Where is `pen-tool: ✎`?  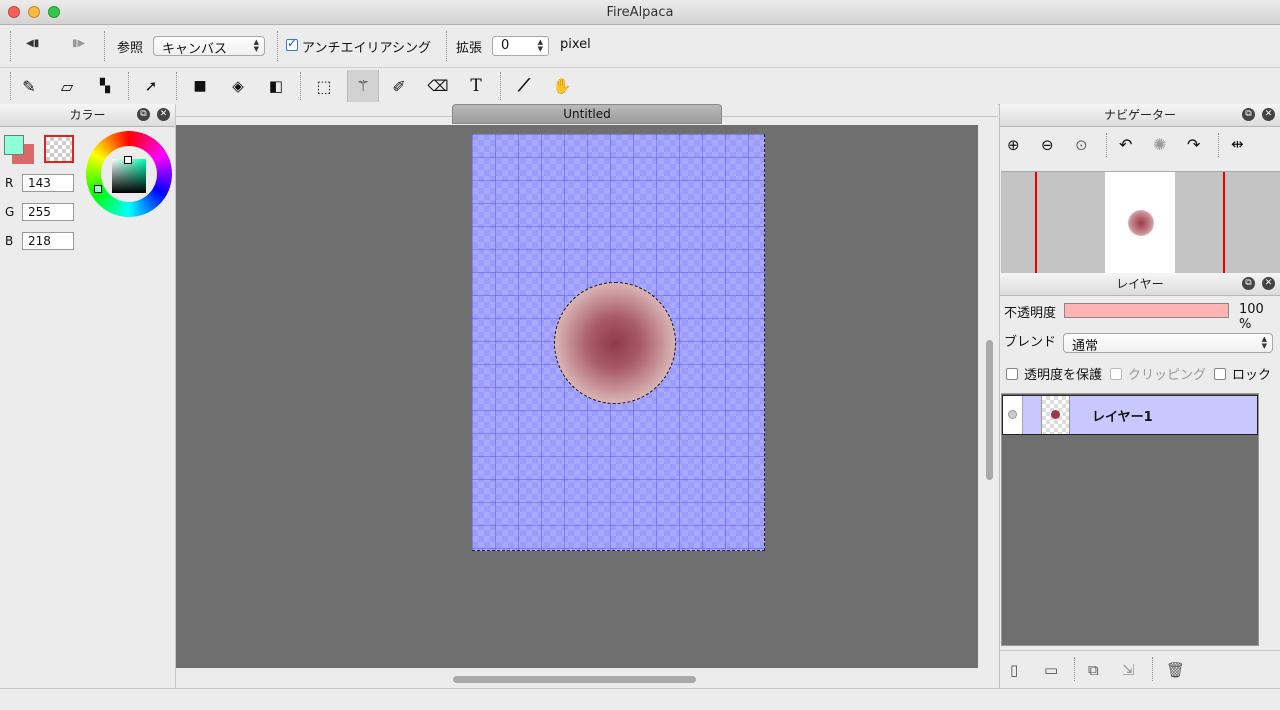 pen-tool: ✎ is located at coordinates (29, 86).